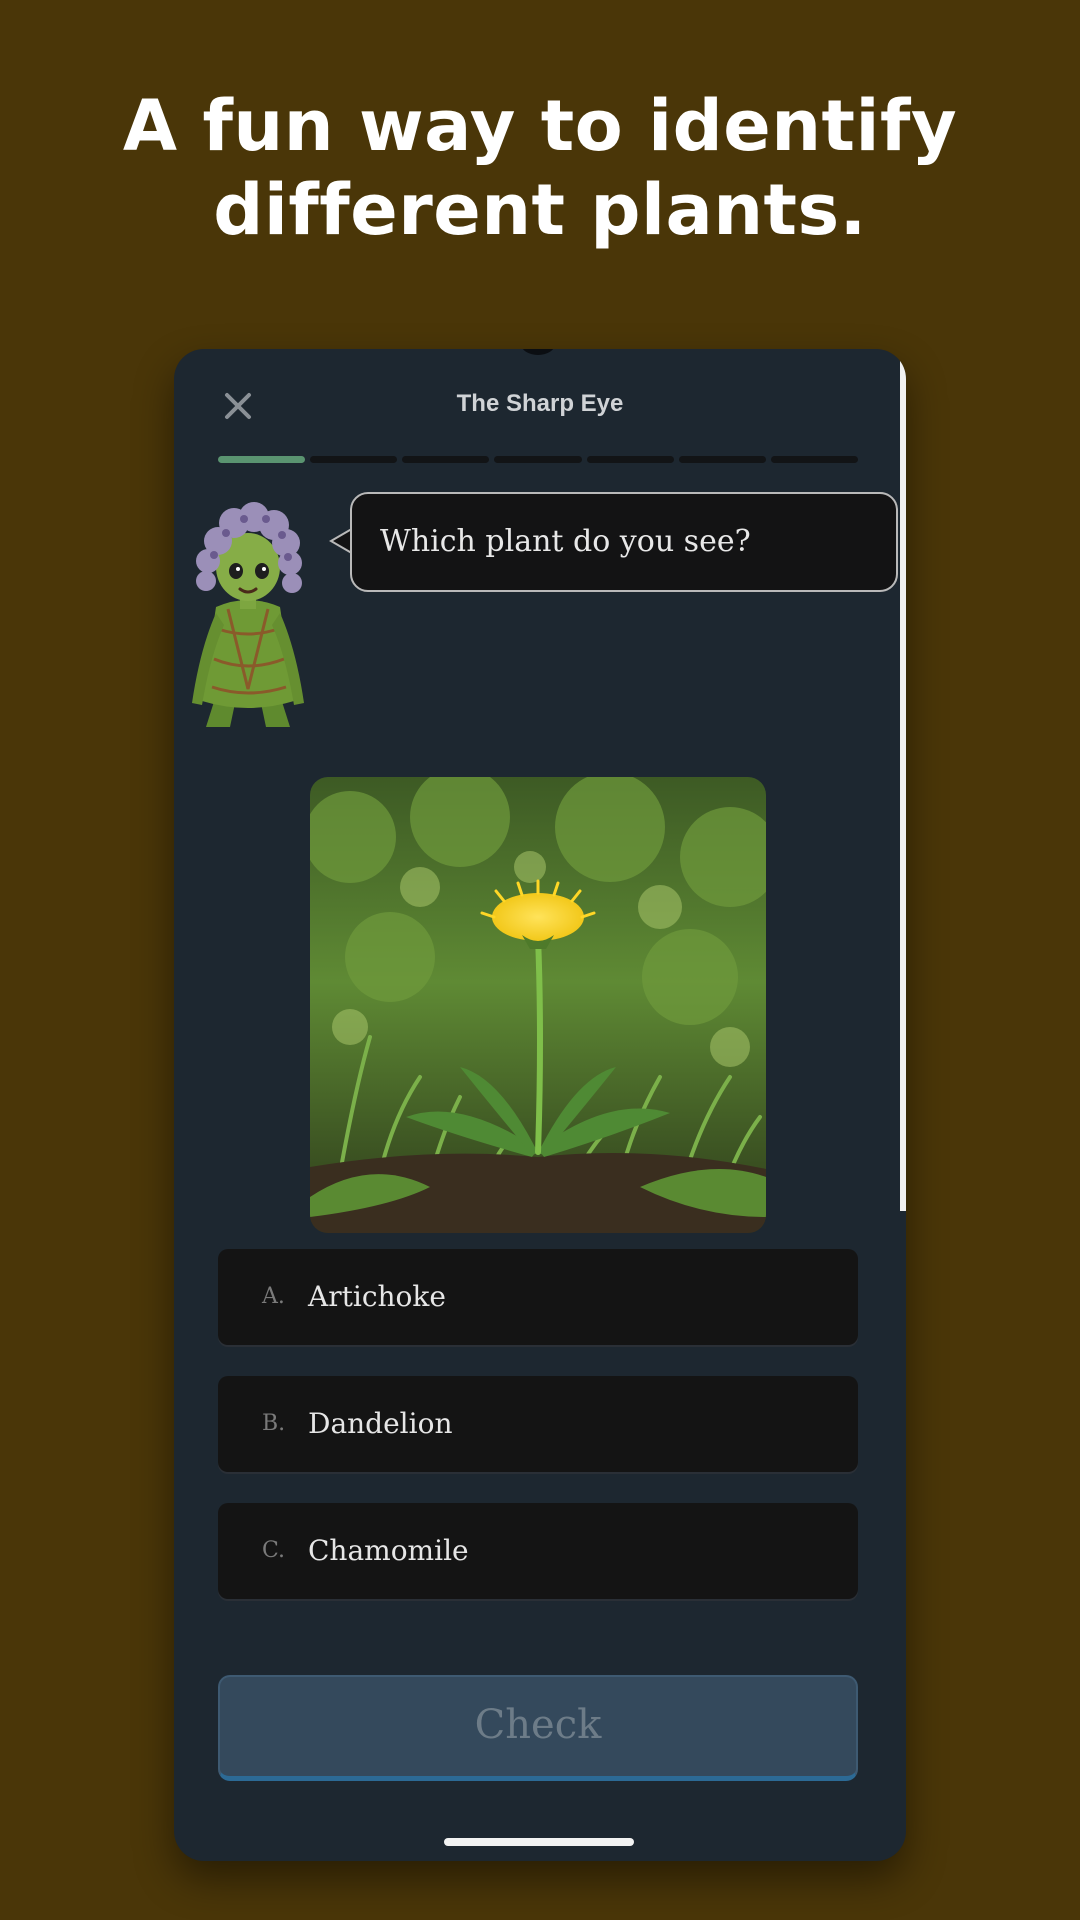 This screenshot has width=1080, height=1920. I want to click on app-title: The Sharp Eye, so click(540, 403).